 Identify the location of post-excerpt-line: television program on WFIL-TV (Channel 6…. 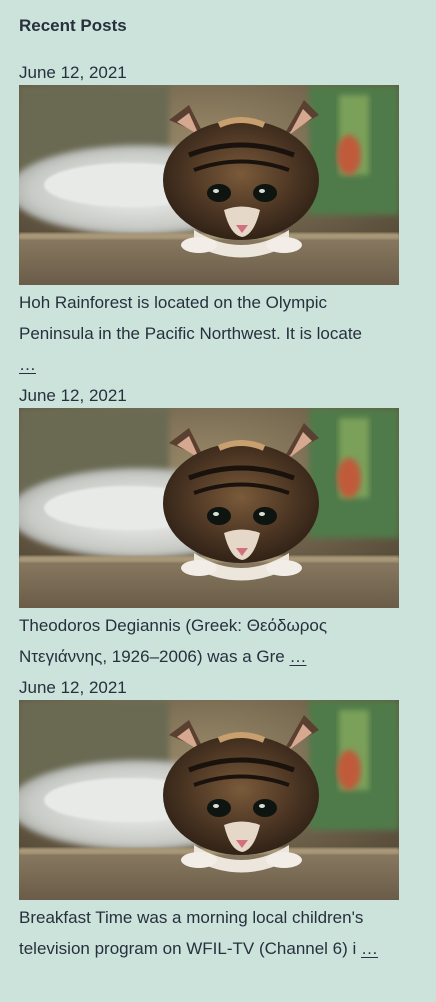
(188, 948).